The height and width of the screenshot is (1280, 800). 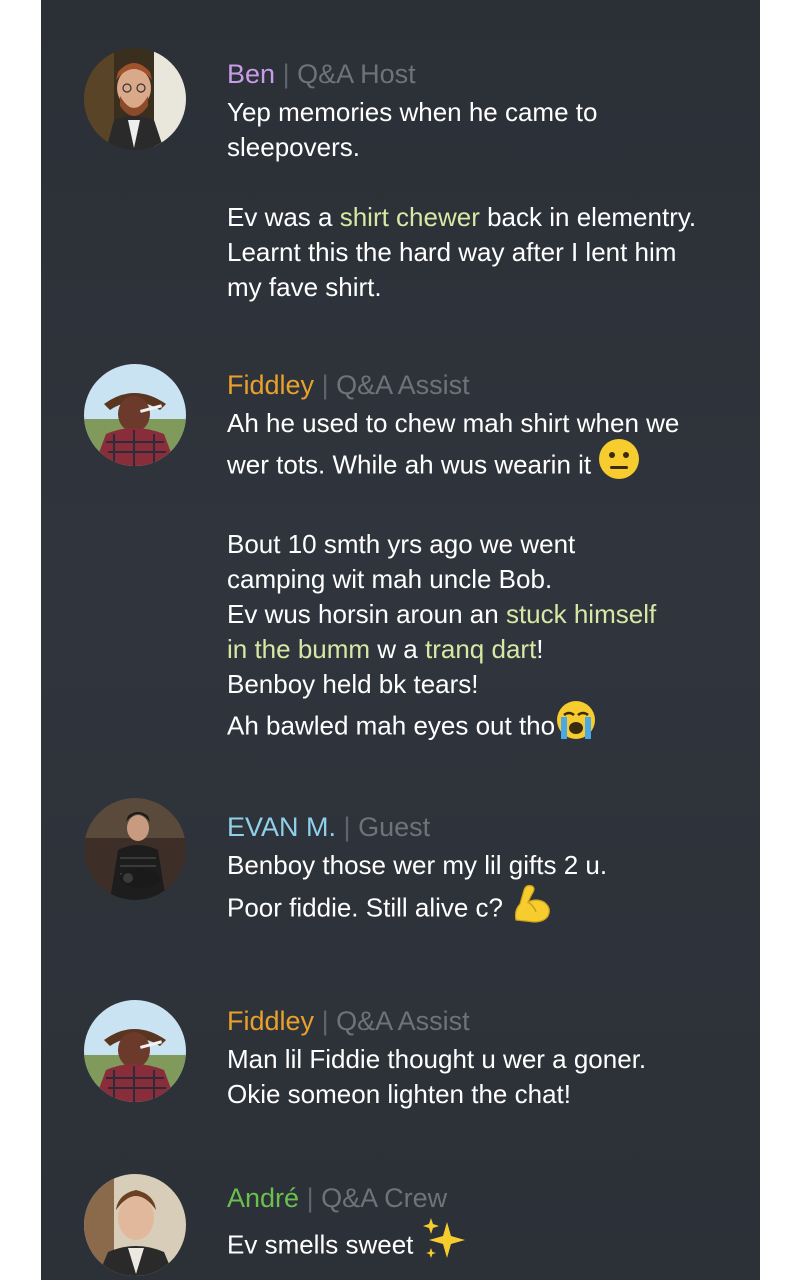 What do you see at coordinates (412, 112) in the screenshot?
I see `message-line: Yep memories when he came to` at bounding box center [412, 112].